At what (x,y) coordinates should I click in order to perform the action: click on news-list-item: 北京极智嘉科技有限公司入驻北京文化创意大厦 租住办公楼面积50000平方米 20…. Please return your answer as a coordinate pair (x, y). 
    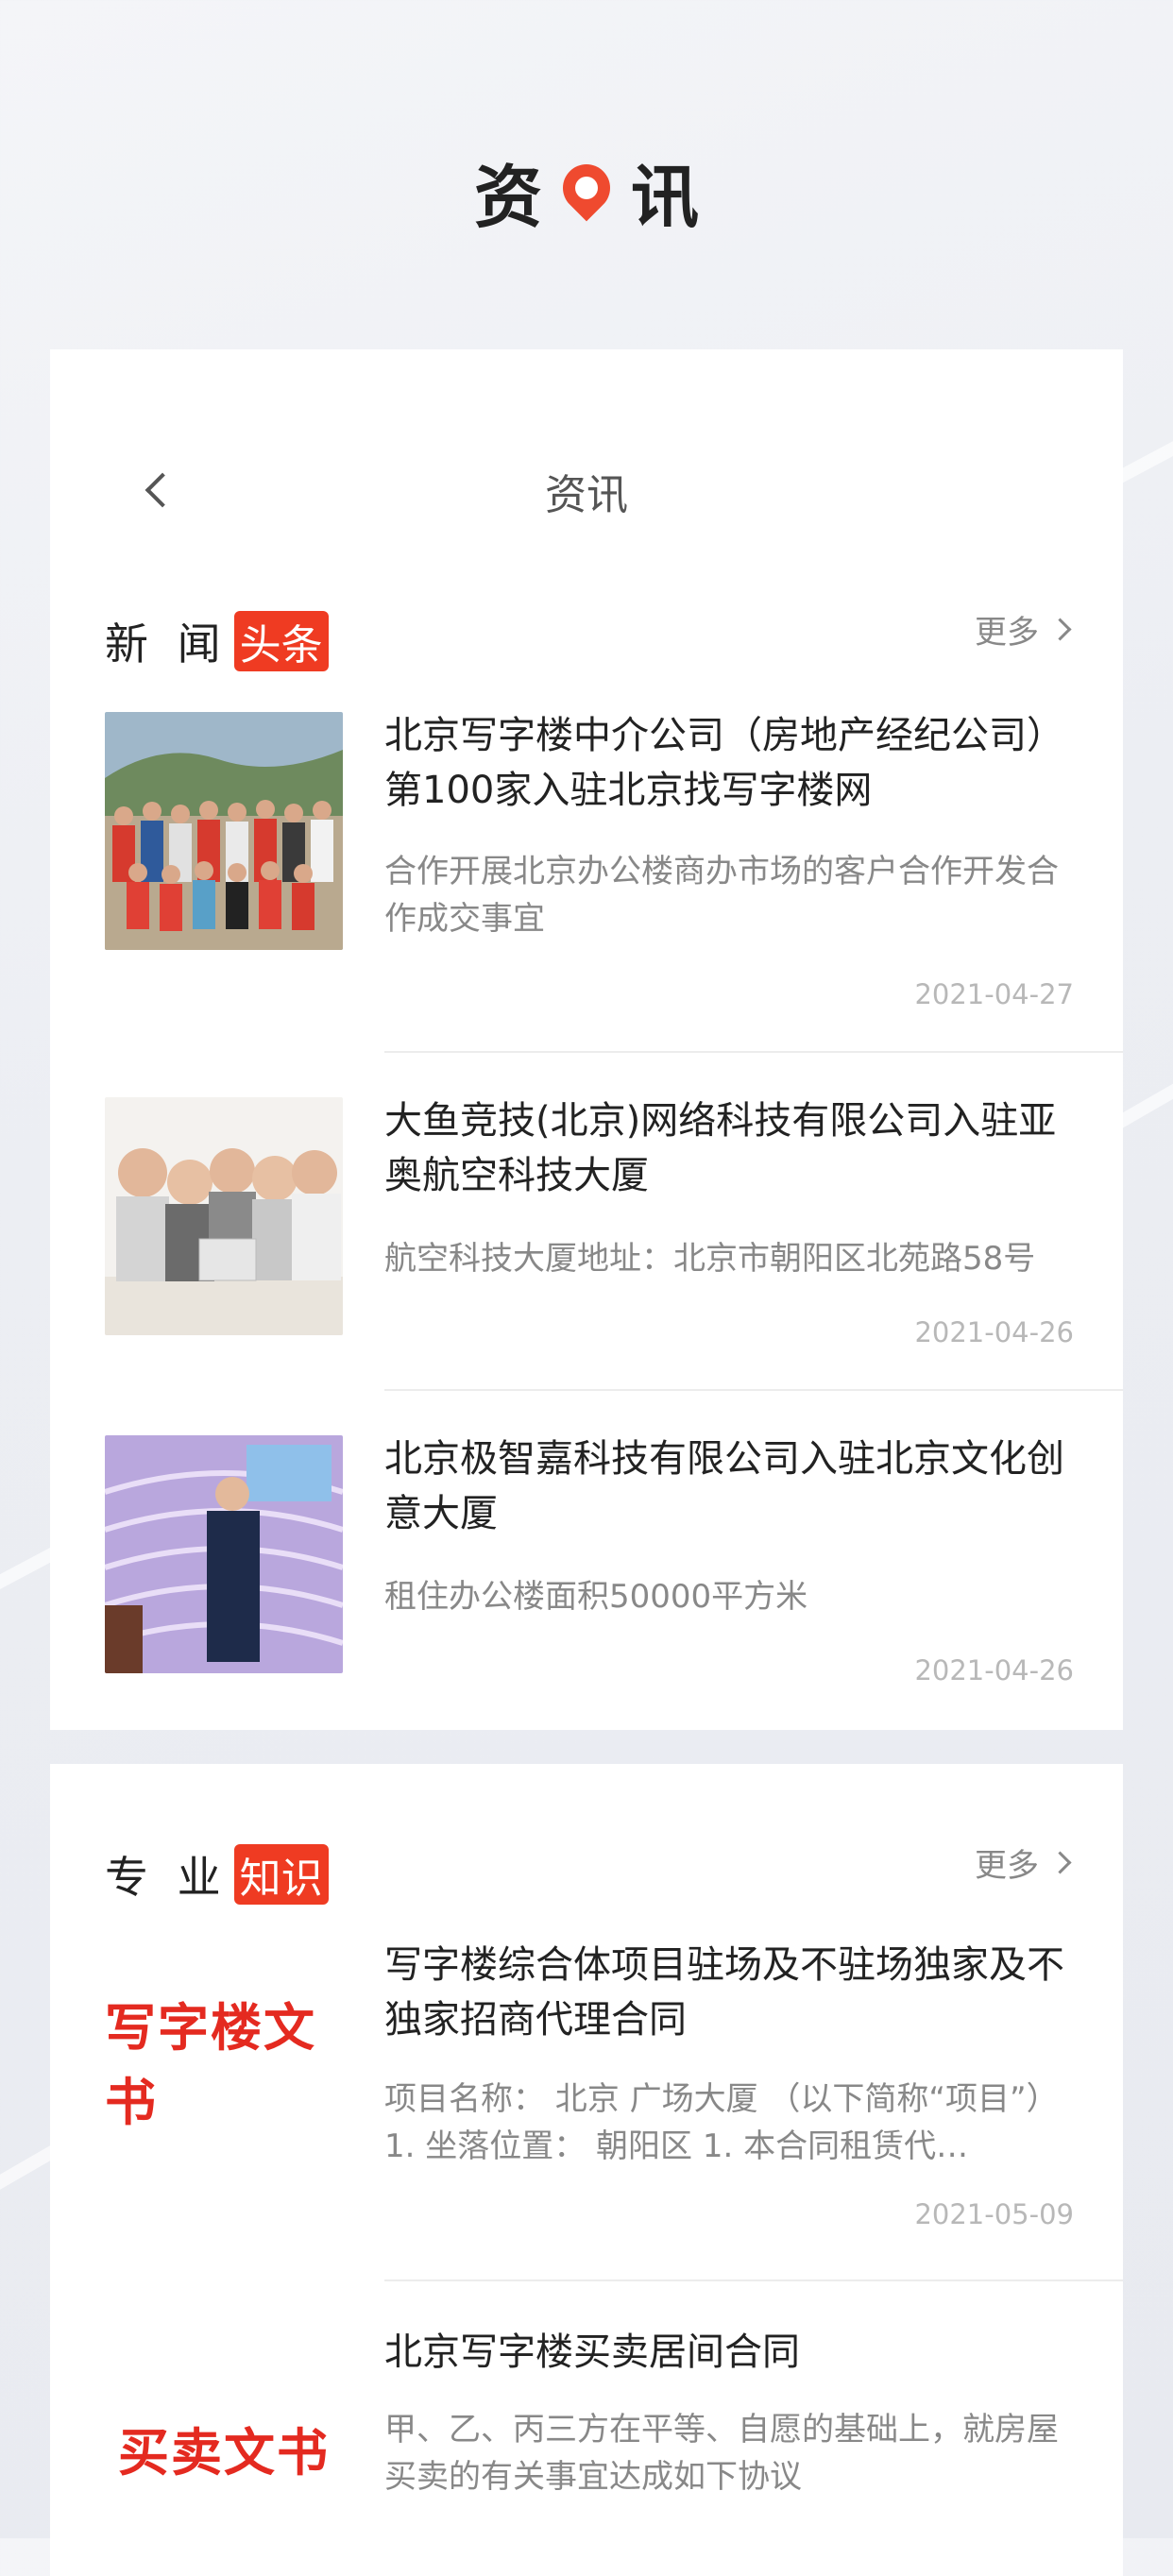
    Looking at the image, I should click on (614, 1577).